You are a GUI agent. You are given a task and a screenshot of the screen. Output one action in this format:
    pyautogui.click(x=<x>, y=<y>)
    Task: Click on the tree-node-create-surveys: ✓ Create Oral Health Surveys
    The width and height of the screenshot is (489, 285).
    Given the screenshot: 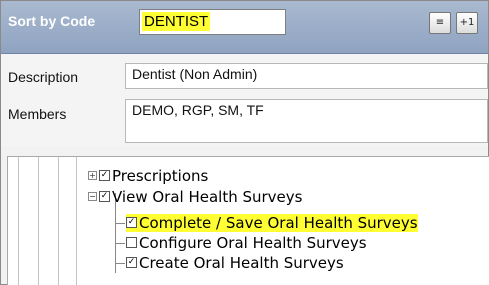 What is the action you would take?
    pyautogui.click(x=235, y=263)
    